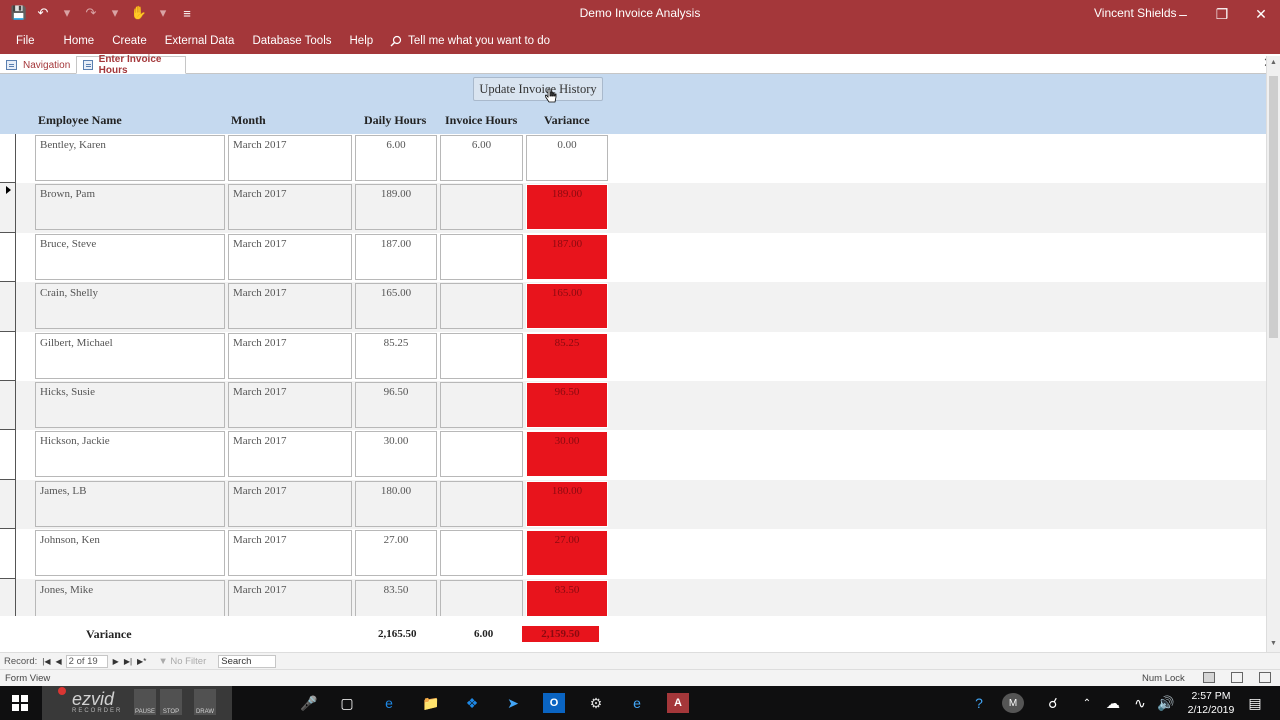  I want to click on scroll-up-icon: ▲, so click(1273, 62).